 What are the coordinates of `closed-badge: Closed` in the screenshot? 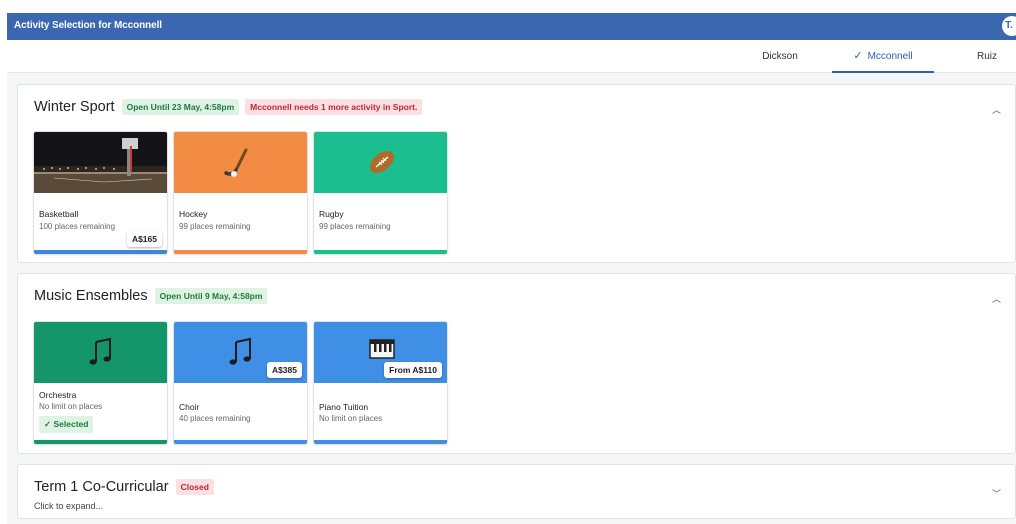 It's located at (194, 487).